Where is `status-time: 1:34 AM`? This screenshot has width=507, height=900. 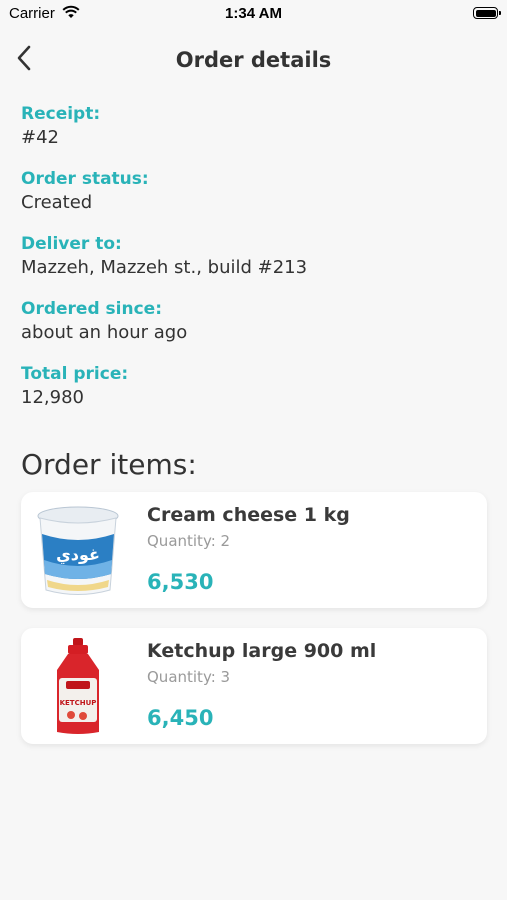 status-time: 1:34 AM is located at coordinates (253, 13).